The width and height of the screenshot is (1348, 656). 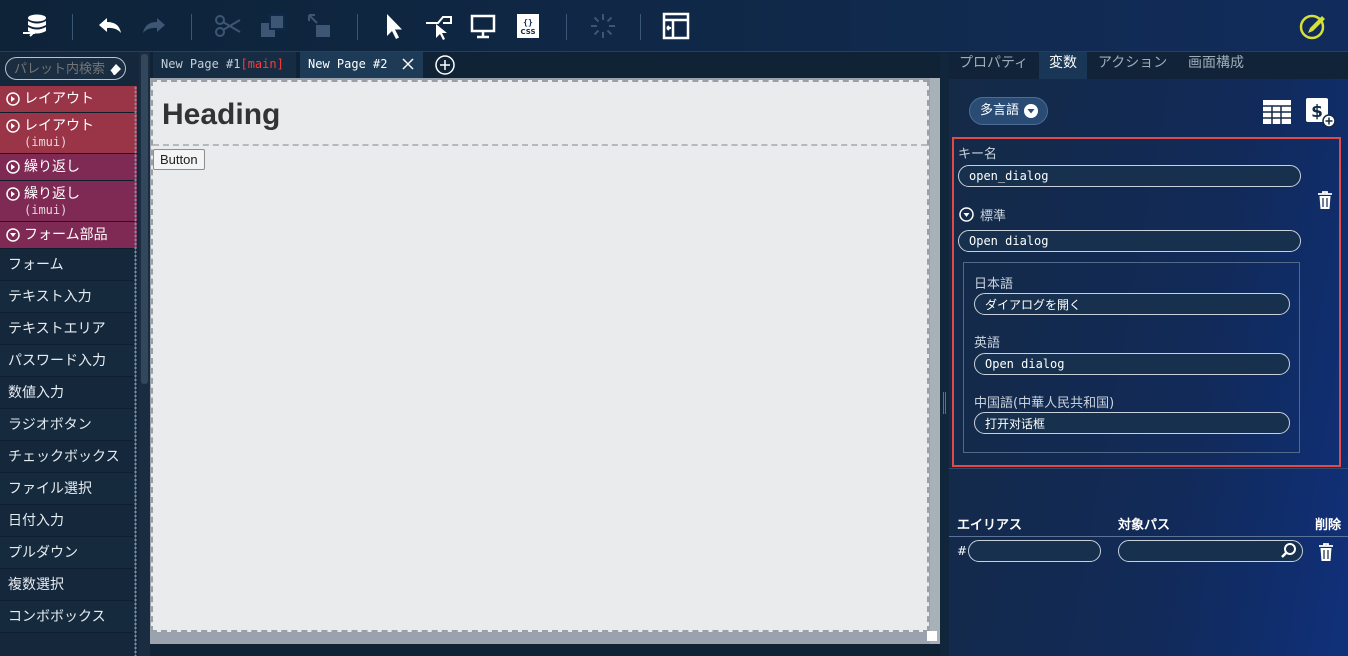 I want to click on alias-field, so click(x=1034, y=551).